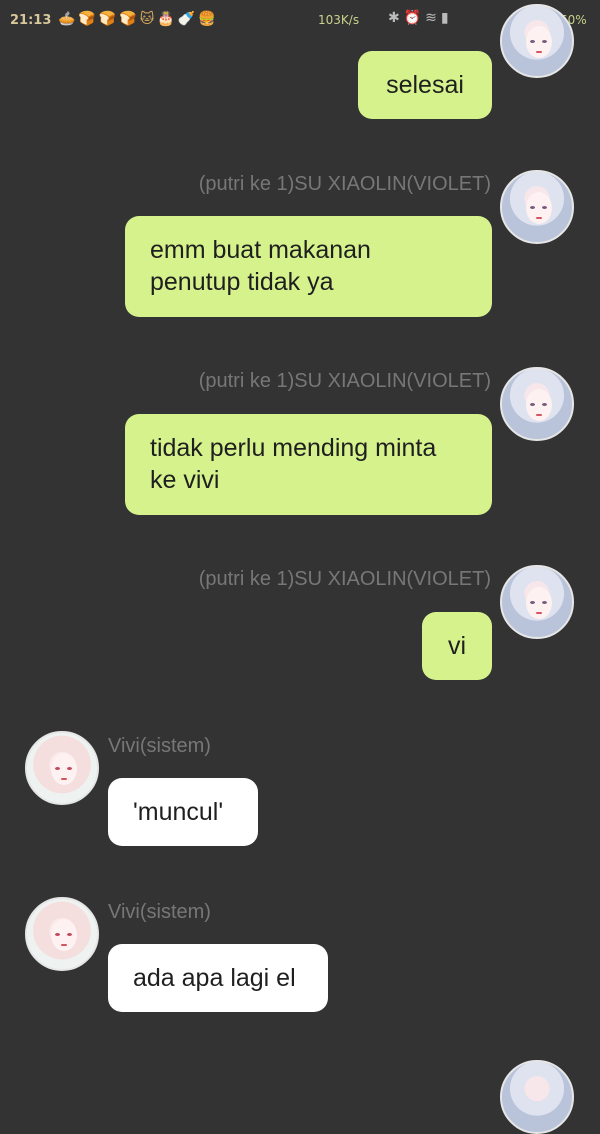  I want to click on message-bubble: ada apa lagi el, so click(218, 978).